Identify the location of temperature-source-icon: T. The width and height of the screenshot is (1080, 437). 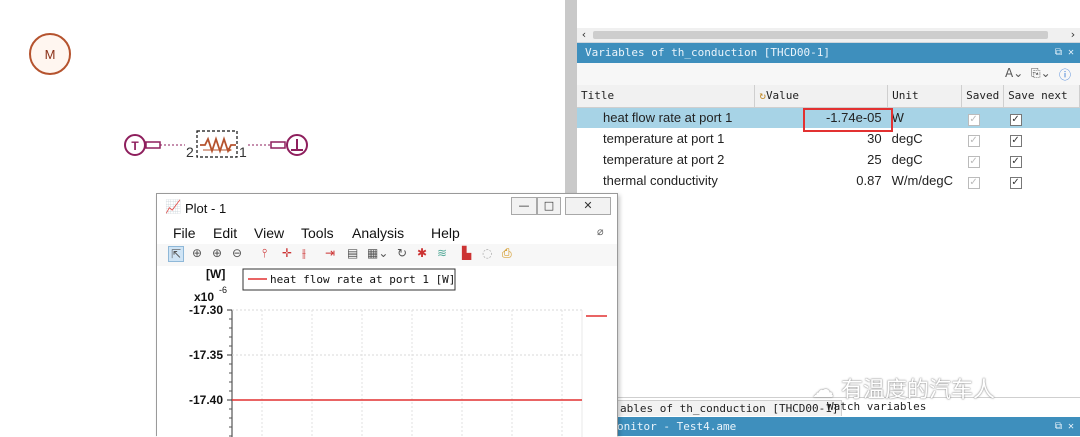
(142, 145).